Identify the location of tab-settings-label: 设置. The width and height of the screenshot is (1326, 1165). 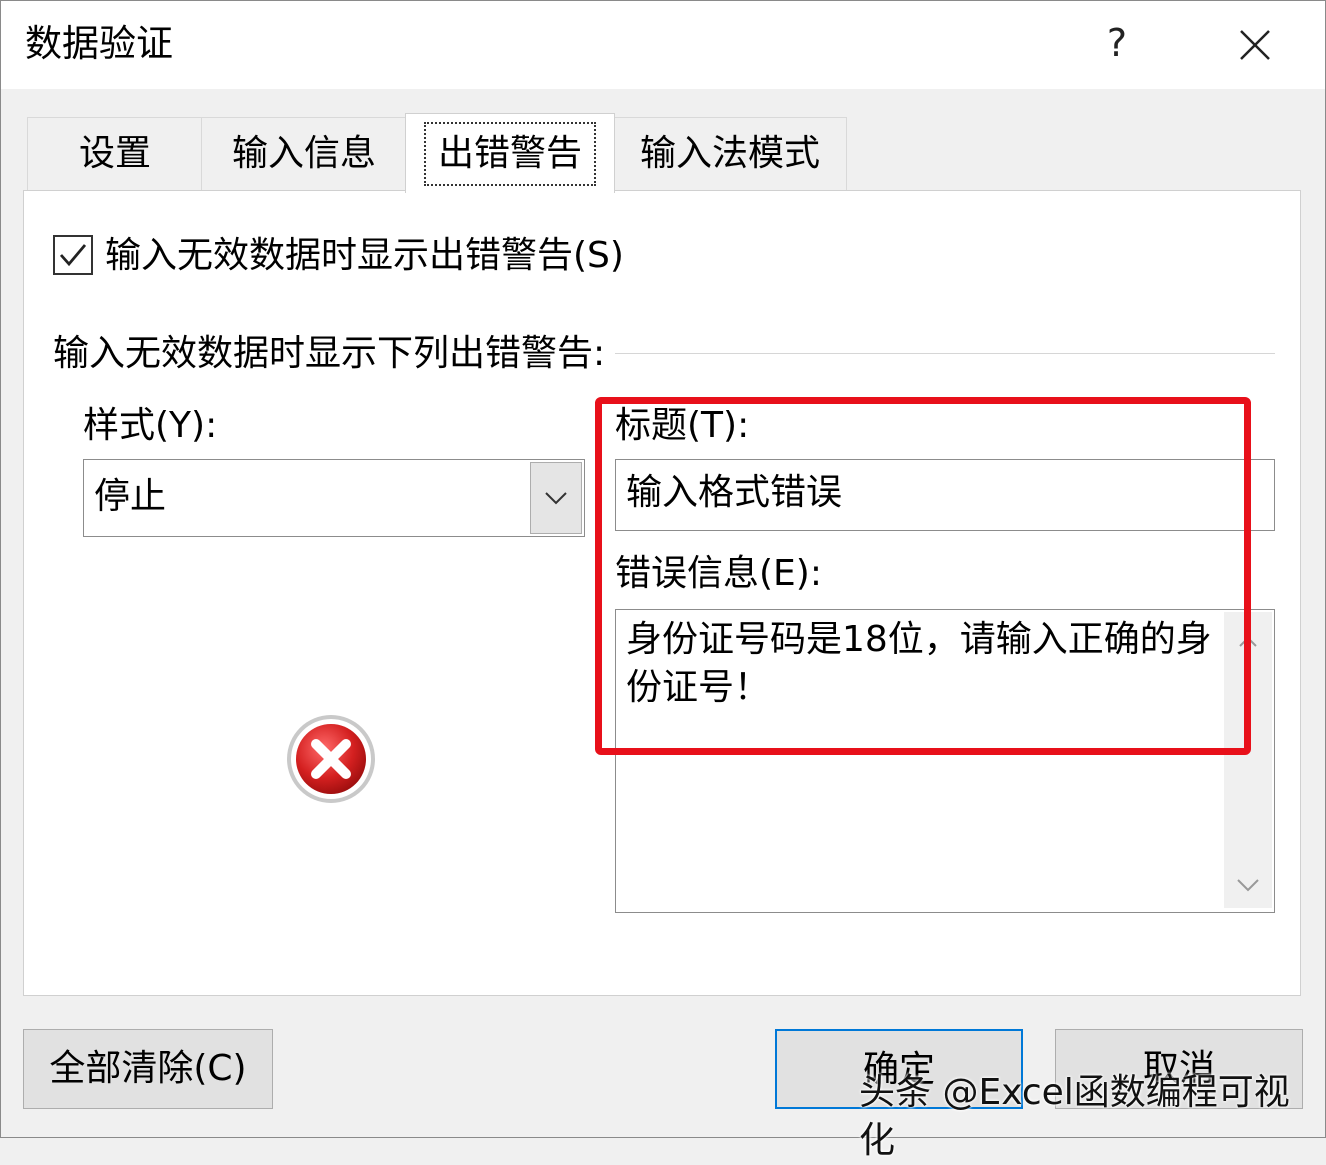
(114, 153).